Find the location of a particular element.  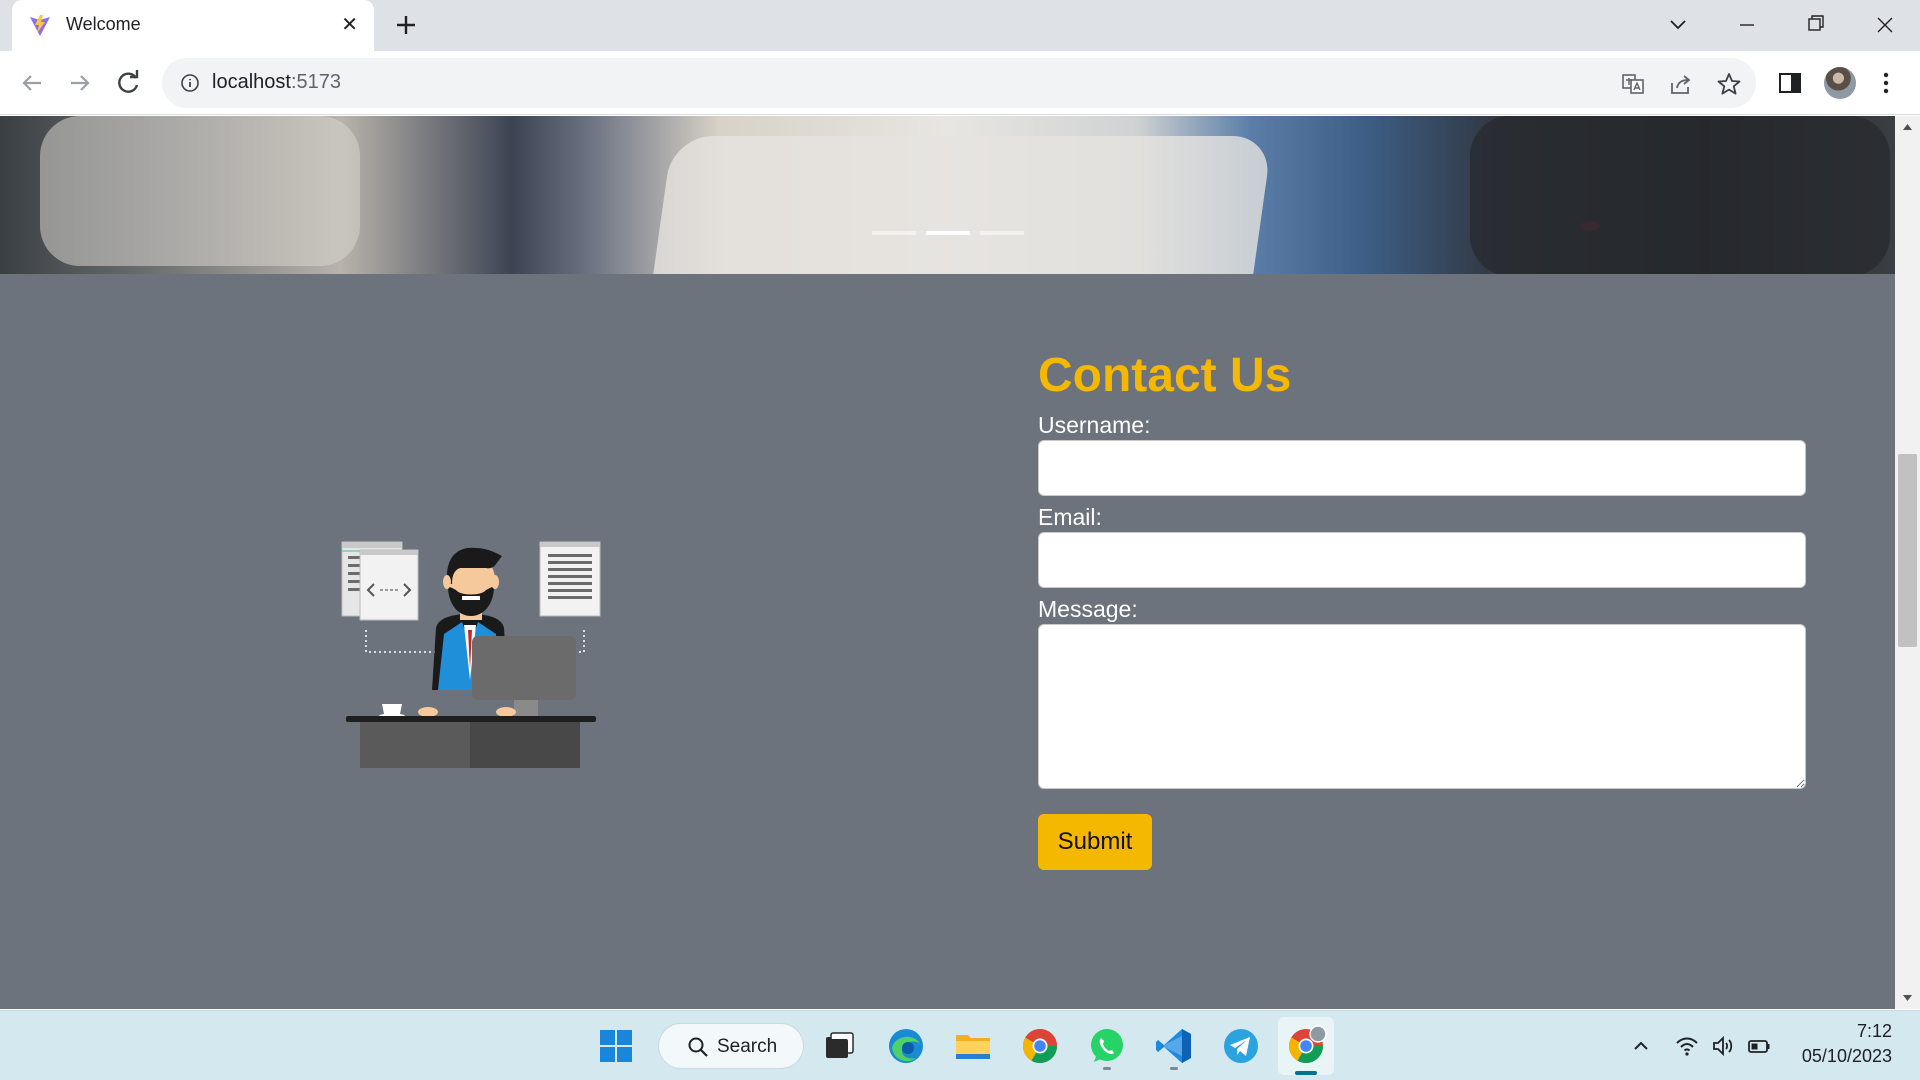

username-label: Username: is located at coordinates (1094, 425).